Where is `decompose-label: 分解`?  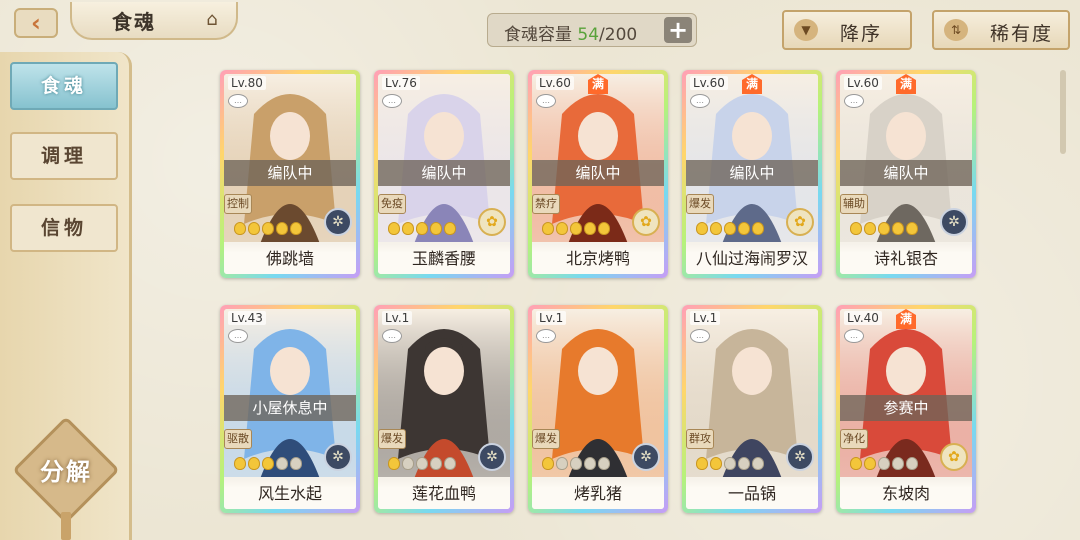 decompose-label: 分解 is located at coordinates (66, 472).